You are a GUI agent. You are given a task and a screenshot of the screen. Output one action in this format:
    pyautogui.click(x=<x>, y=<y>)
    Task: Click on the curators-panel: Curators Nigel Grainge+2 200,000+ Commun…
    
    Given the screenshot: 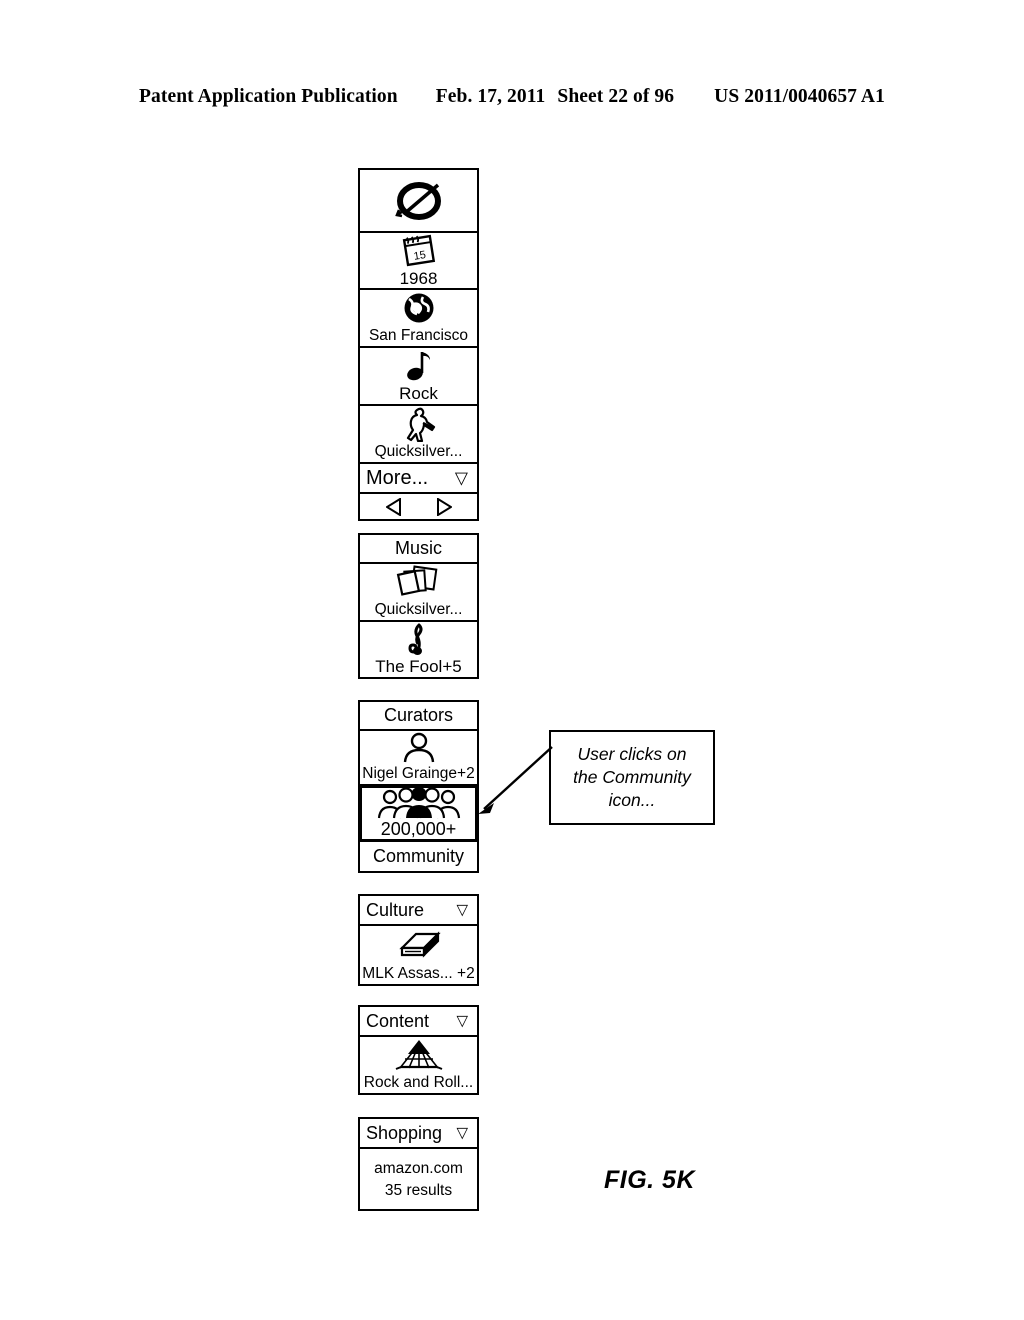 What is the action you would take?
    pyautogui.click(x=418, y=786)
    